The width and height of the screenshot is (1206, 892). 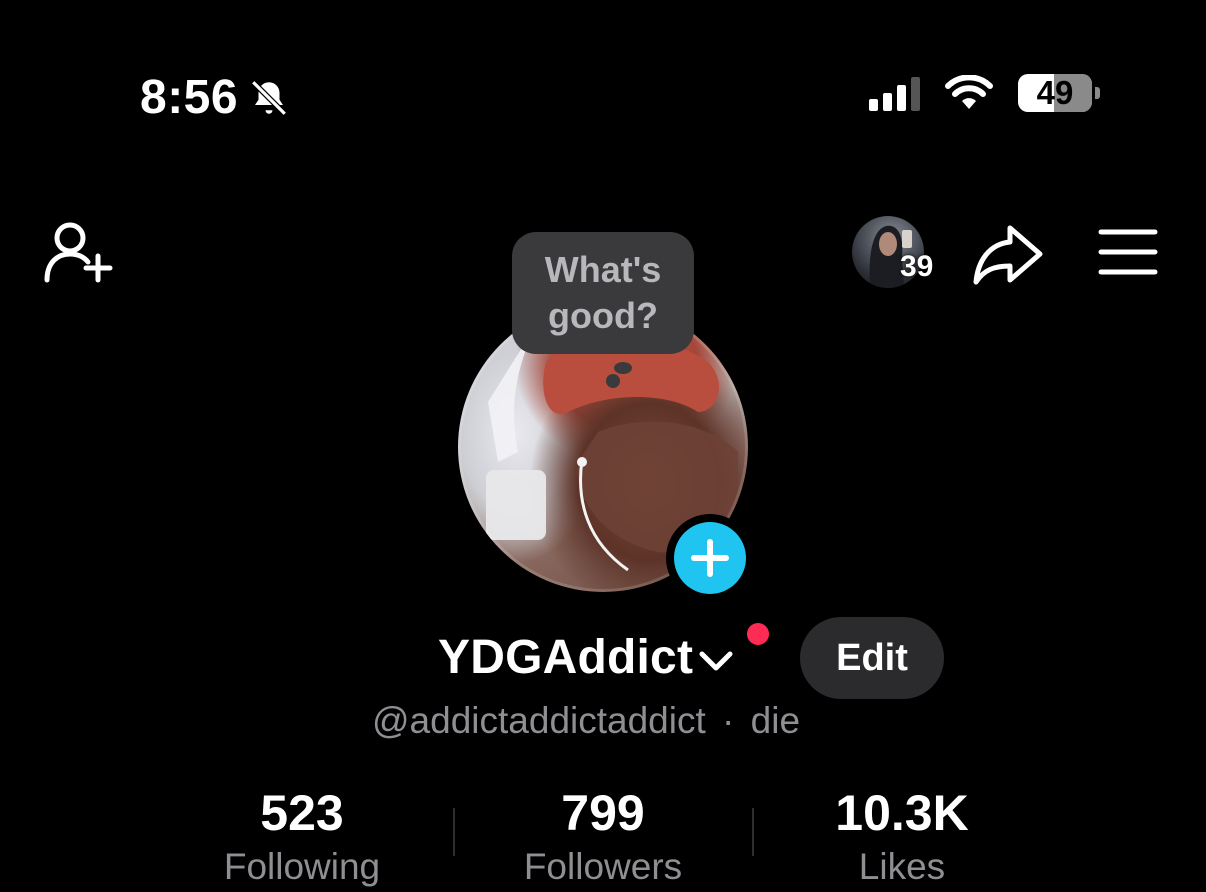 I want to click on stat-following: 523 Following, so click(x=302, y=836).